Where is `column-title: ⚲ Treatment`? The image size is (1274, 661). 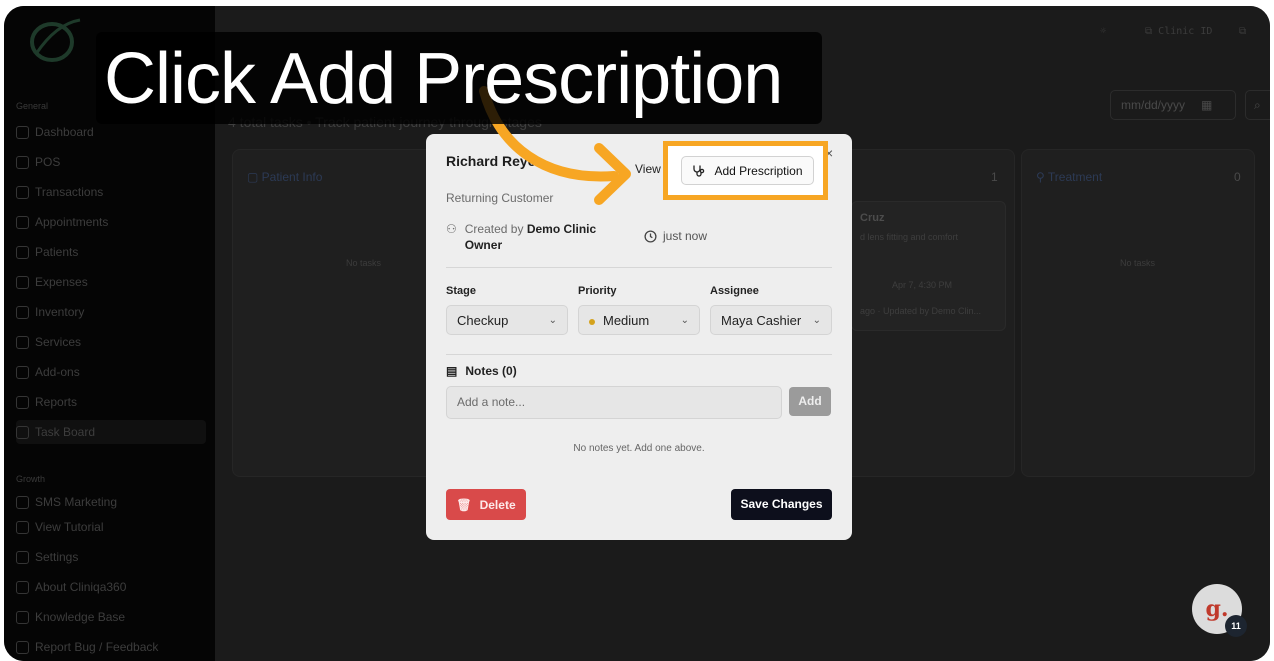
column-title: ⚲ Treatment is located at coordinates (1069, 177).